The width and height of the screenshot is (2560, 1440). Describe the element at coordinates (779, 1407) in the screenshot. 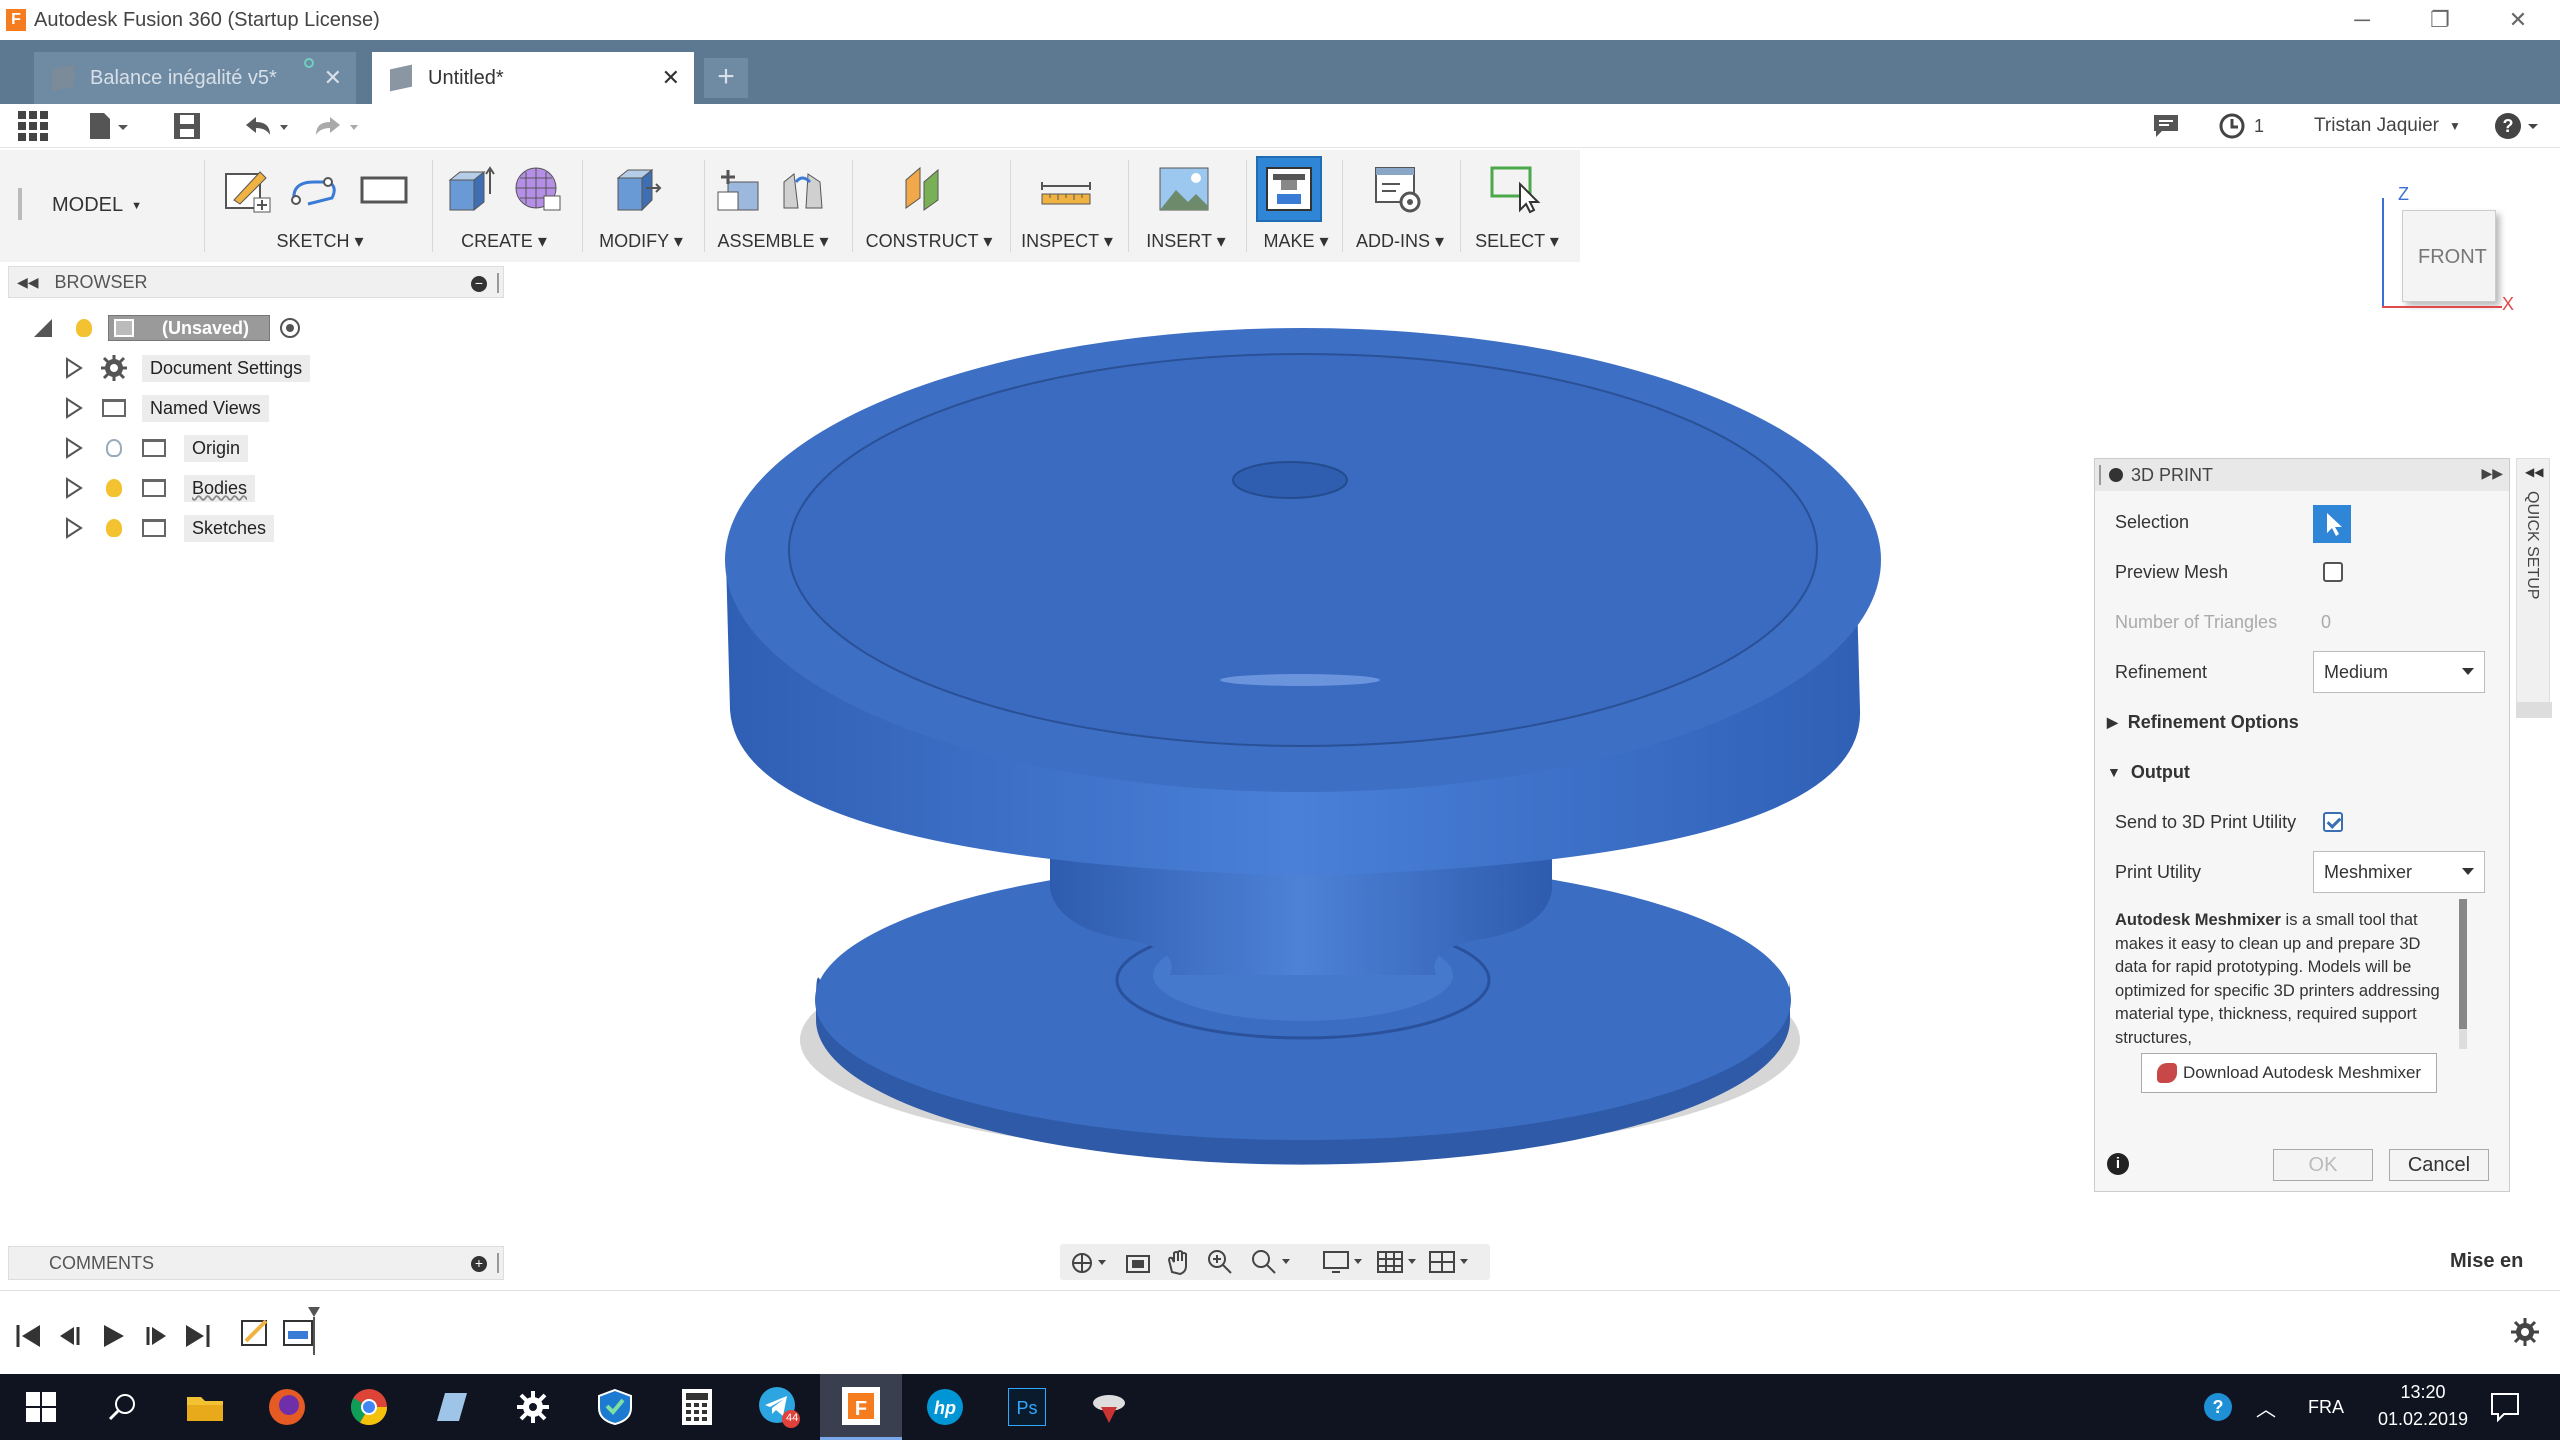

I see `telegram-icon: 44` at that location.